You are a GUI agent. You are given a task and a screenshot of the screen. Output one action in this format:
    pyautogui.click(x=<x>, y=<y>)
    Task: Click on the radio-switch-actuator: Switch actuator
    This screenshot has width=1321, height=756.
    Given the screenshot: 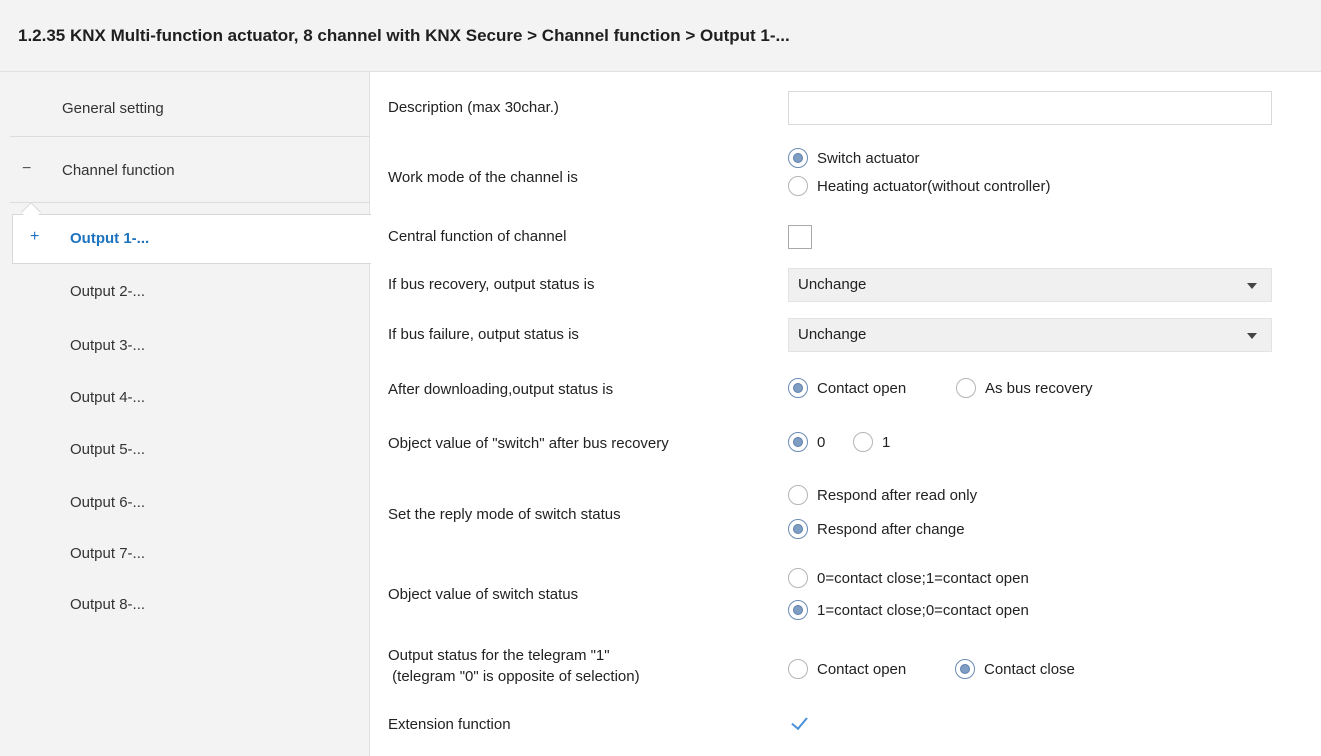 What is the action you would take?
    pyautogui.click(x=854, y=158)
    